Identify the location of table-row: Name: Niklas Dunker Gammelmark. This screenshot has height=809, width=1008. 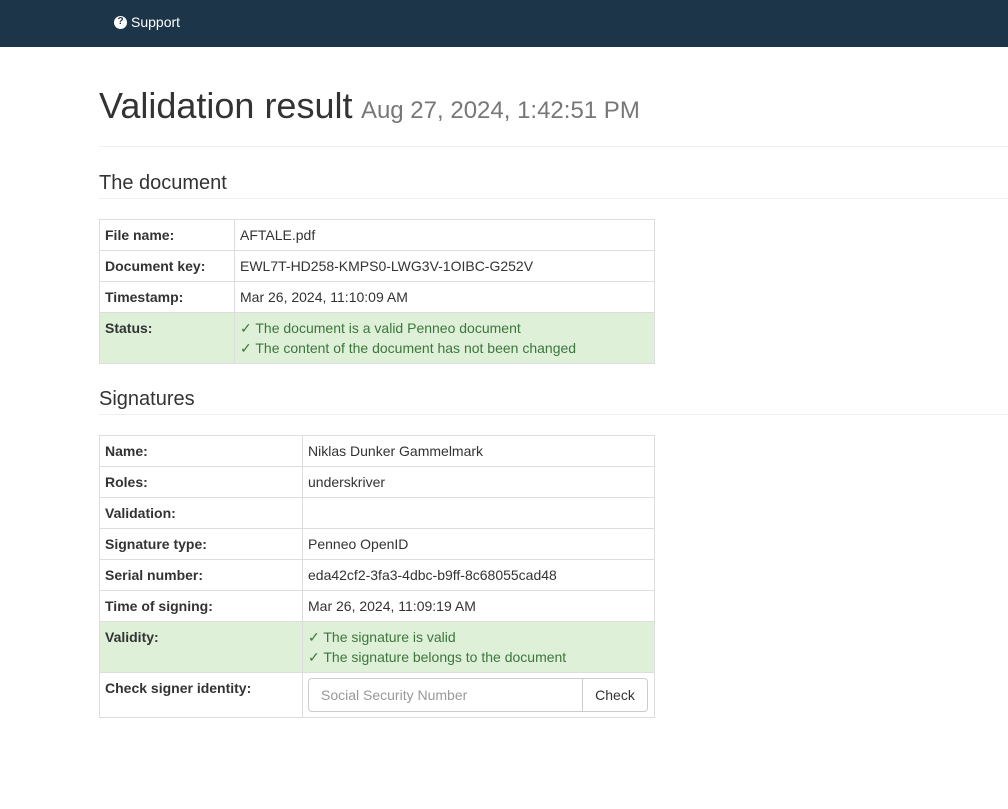
(377, 451).